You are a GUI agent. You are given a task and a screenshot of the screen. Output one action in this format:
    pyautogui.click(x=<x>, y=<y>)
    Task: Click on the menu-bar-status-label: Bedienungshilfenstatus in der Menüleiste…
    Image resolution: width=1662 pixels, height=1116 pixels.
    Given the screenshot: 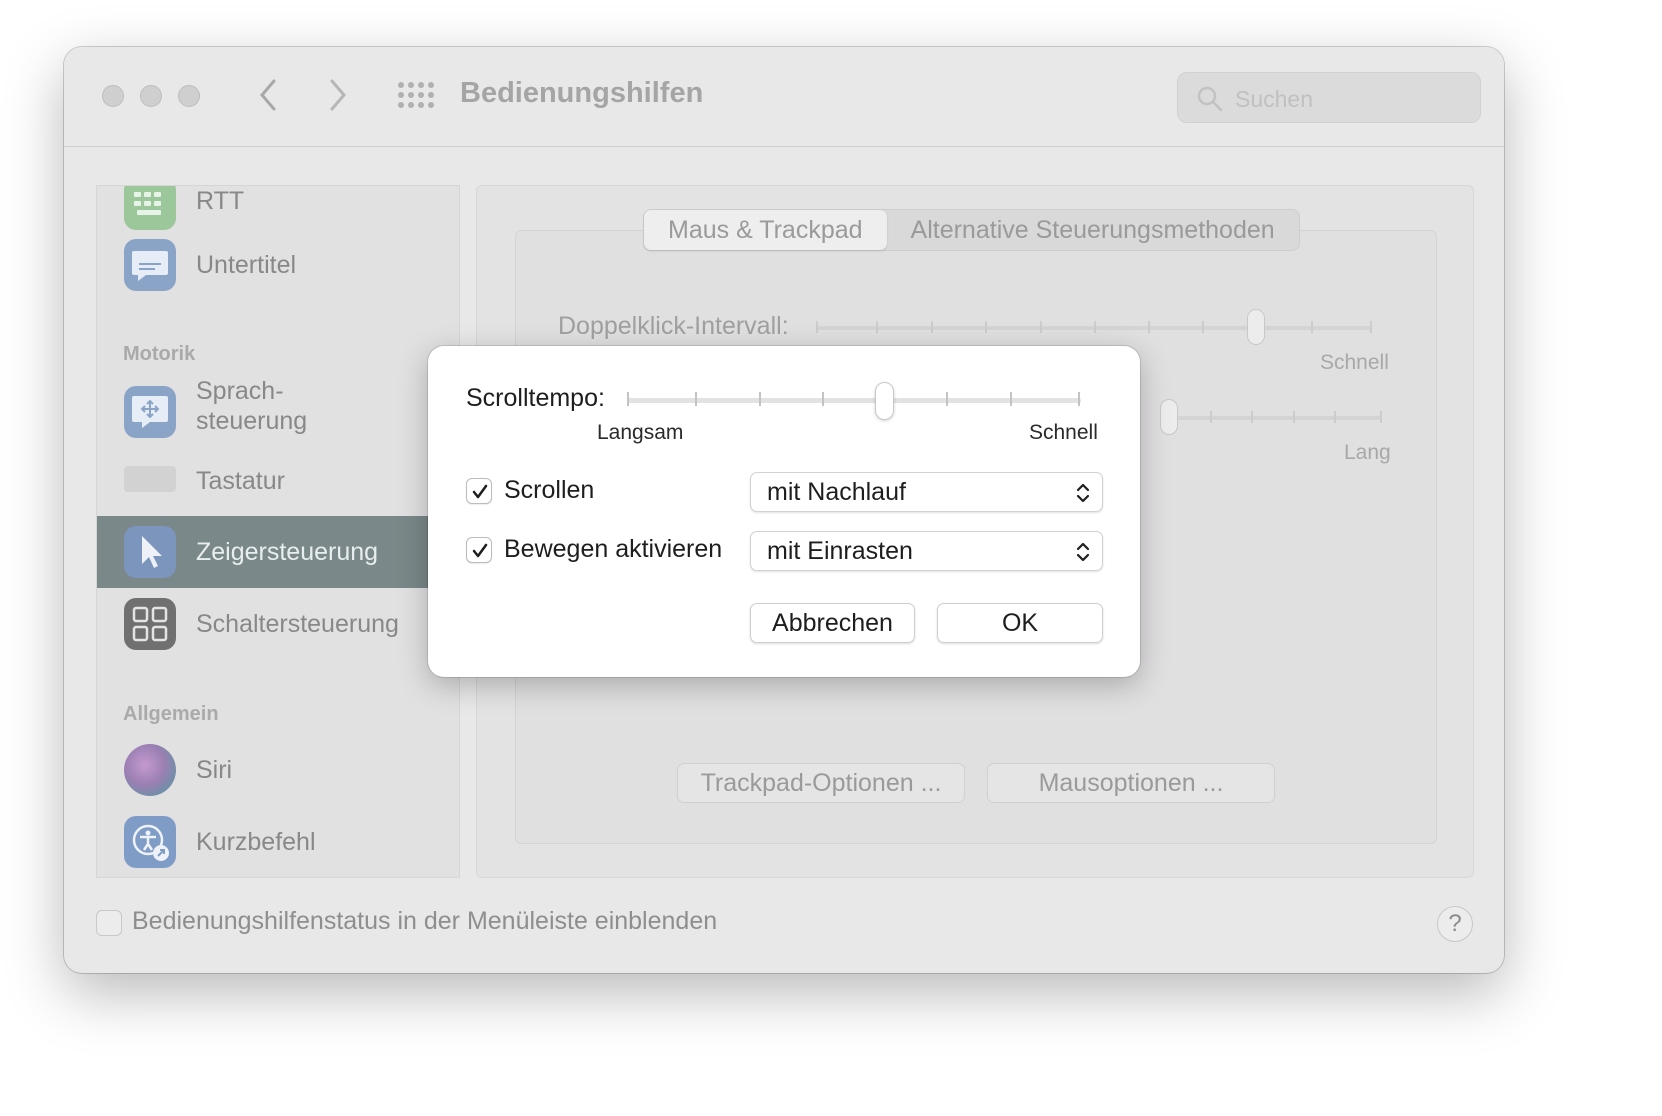 What is the action you would take?
    pyautogui.click(x=425, y=921)
    